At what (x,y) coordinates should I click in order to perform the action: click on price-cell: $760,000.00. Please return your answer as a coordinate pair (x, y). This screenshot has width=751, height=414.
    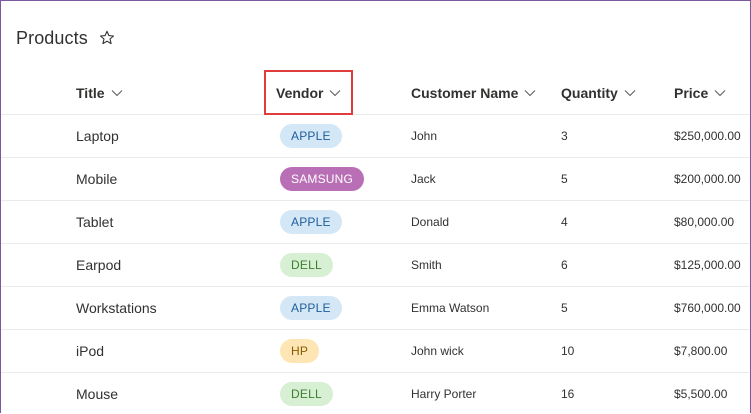
    Looking at the image, I should click on (707, 308).